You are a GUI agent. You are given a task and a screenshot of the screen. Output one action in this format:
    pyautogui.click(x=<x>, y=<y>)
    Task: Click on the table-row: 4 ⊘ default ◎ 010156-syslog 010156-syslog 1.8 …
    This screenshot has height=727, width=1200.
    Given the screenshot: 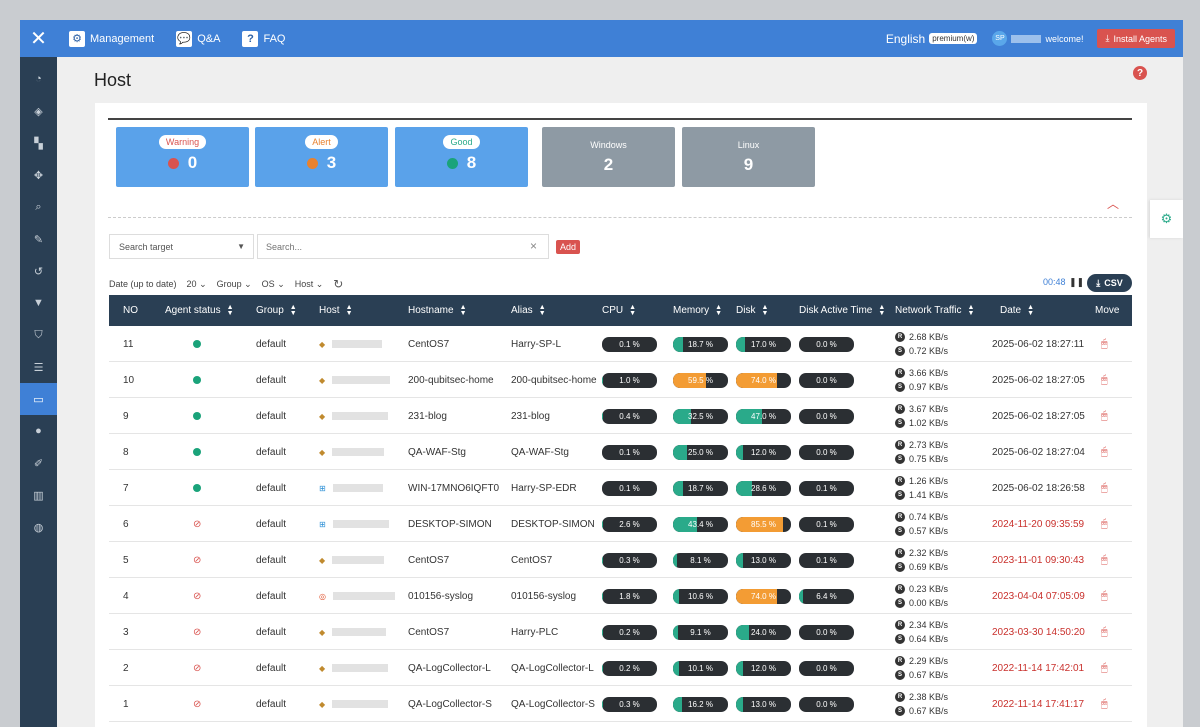 What is the action you would take?
    pyautogui.click(x=620, y=596)
    